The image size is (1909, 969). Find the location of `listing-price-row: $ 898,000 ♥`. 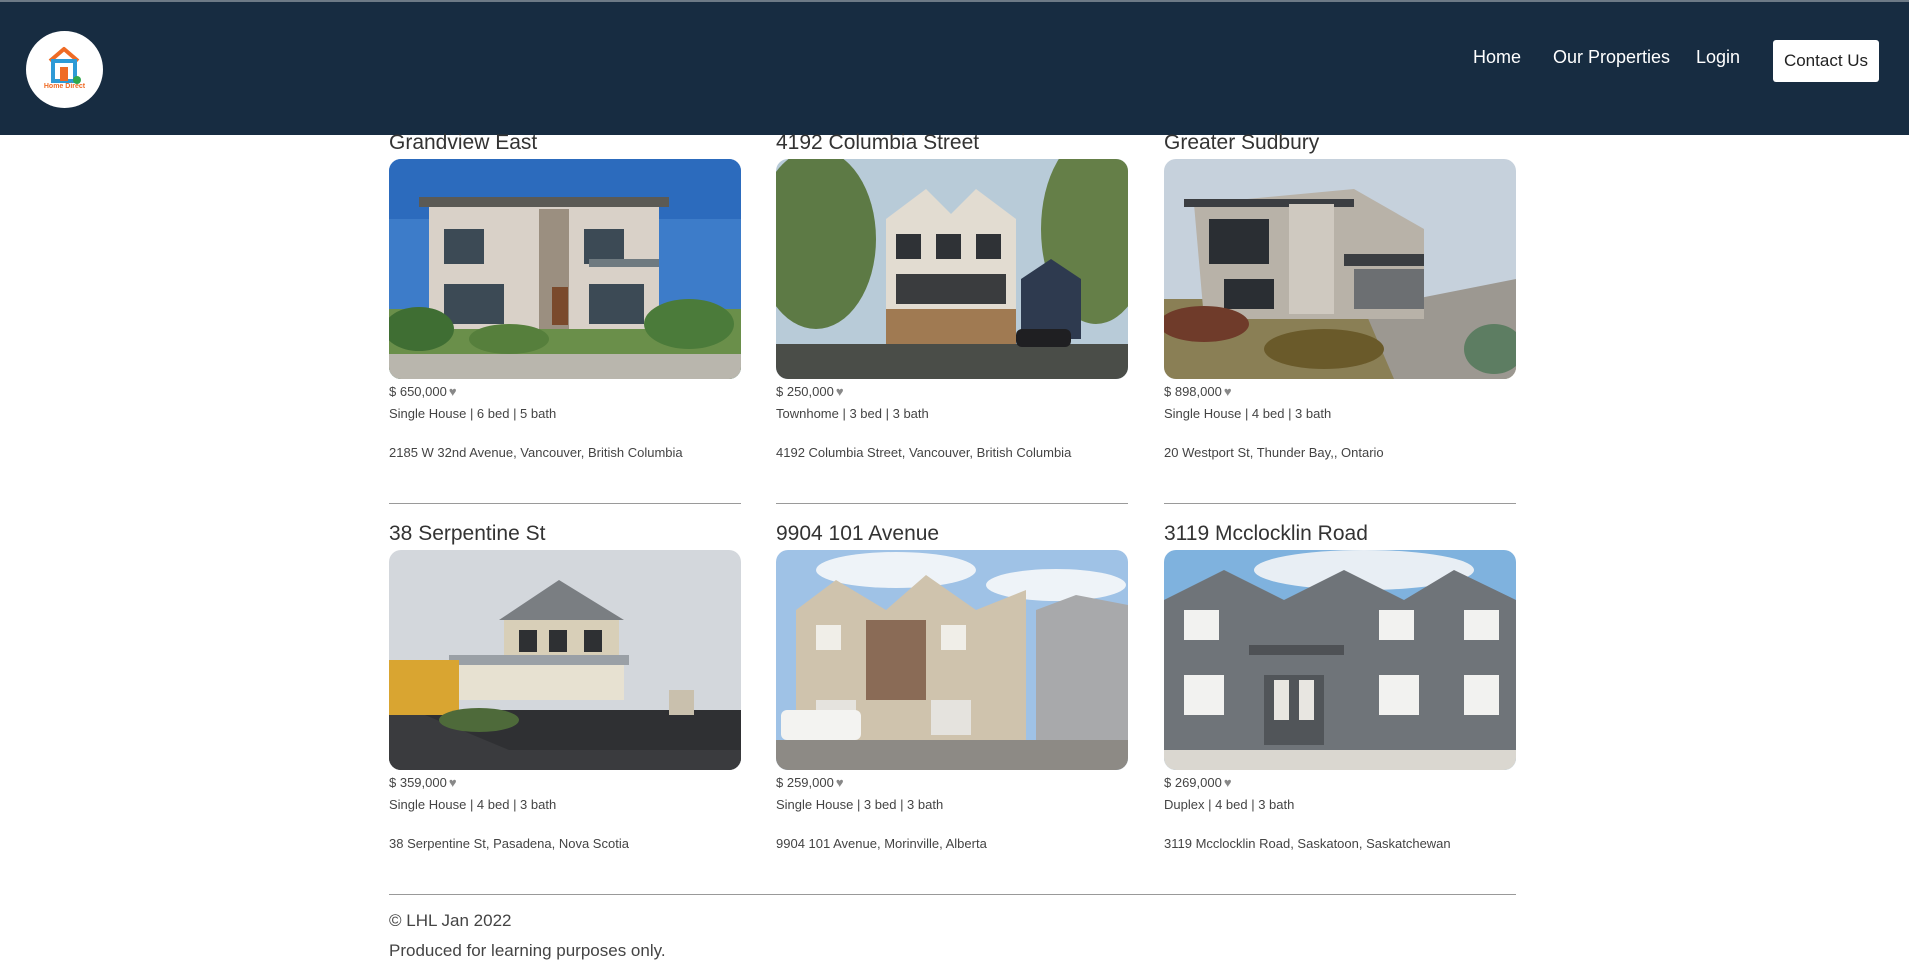

listing-price-row: $ 898,000 ♥ is located at coordinates (1340, 392).